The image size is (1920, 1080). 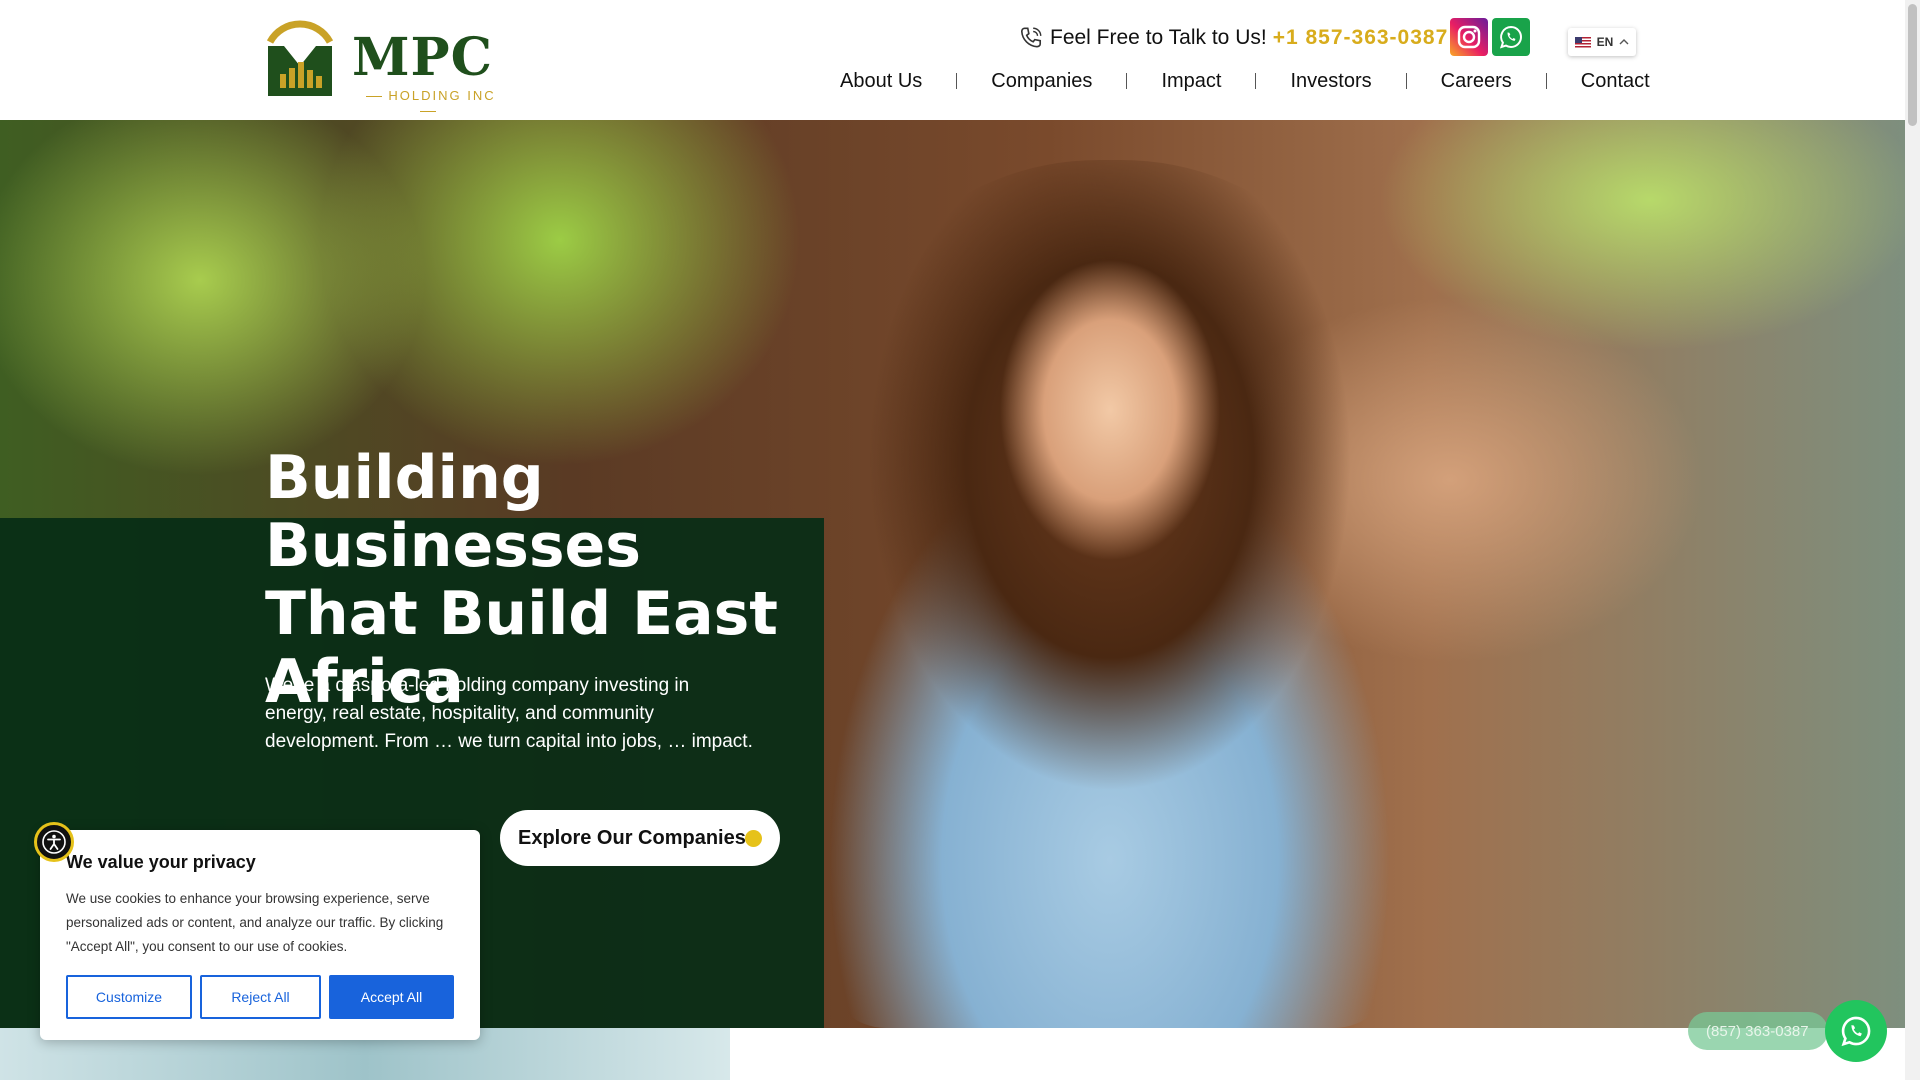 What do you see at coordinates (129, 997) in the screenshot?
I see `customize-button: Customize` at bounding box center [129, 997].